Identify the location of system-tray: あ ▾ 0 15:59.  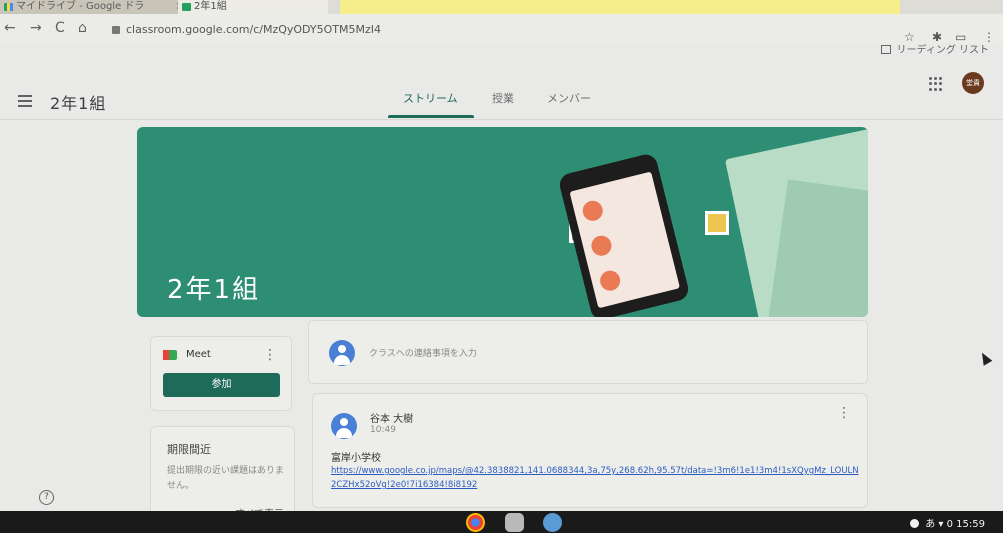
(947, 522).